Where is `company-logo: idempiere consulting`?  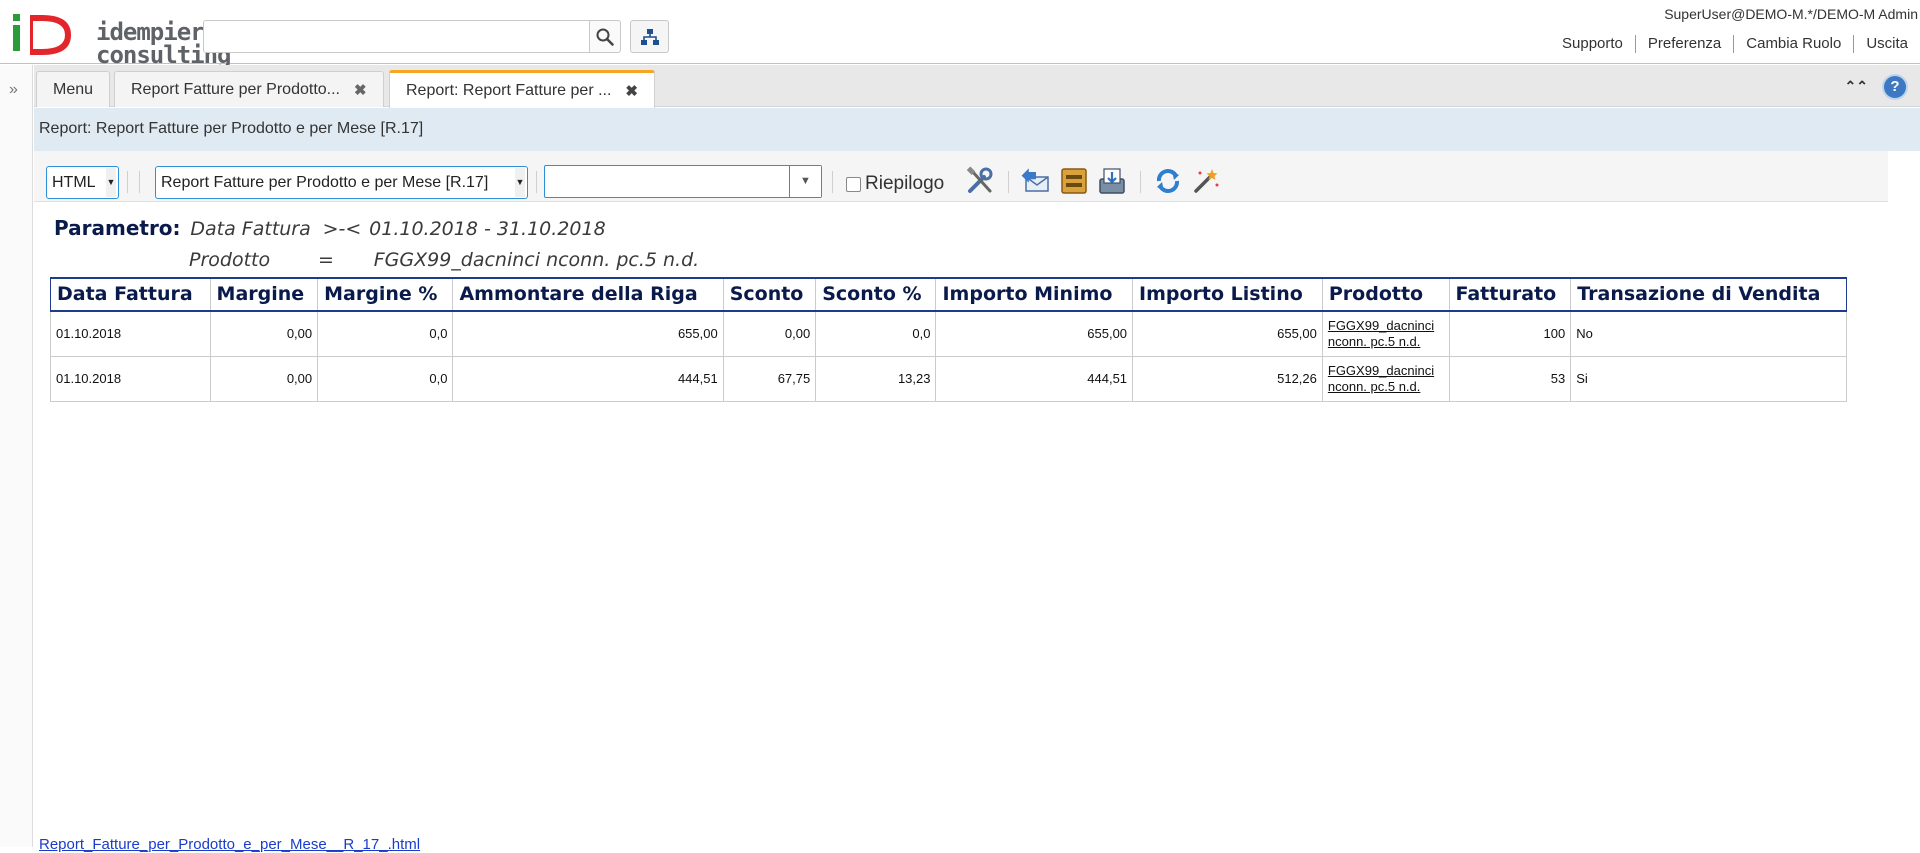
company-logo: idempiere consulting is located at coordinates (120, 39).